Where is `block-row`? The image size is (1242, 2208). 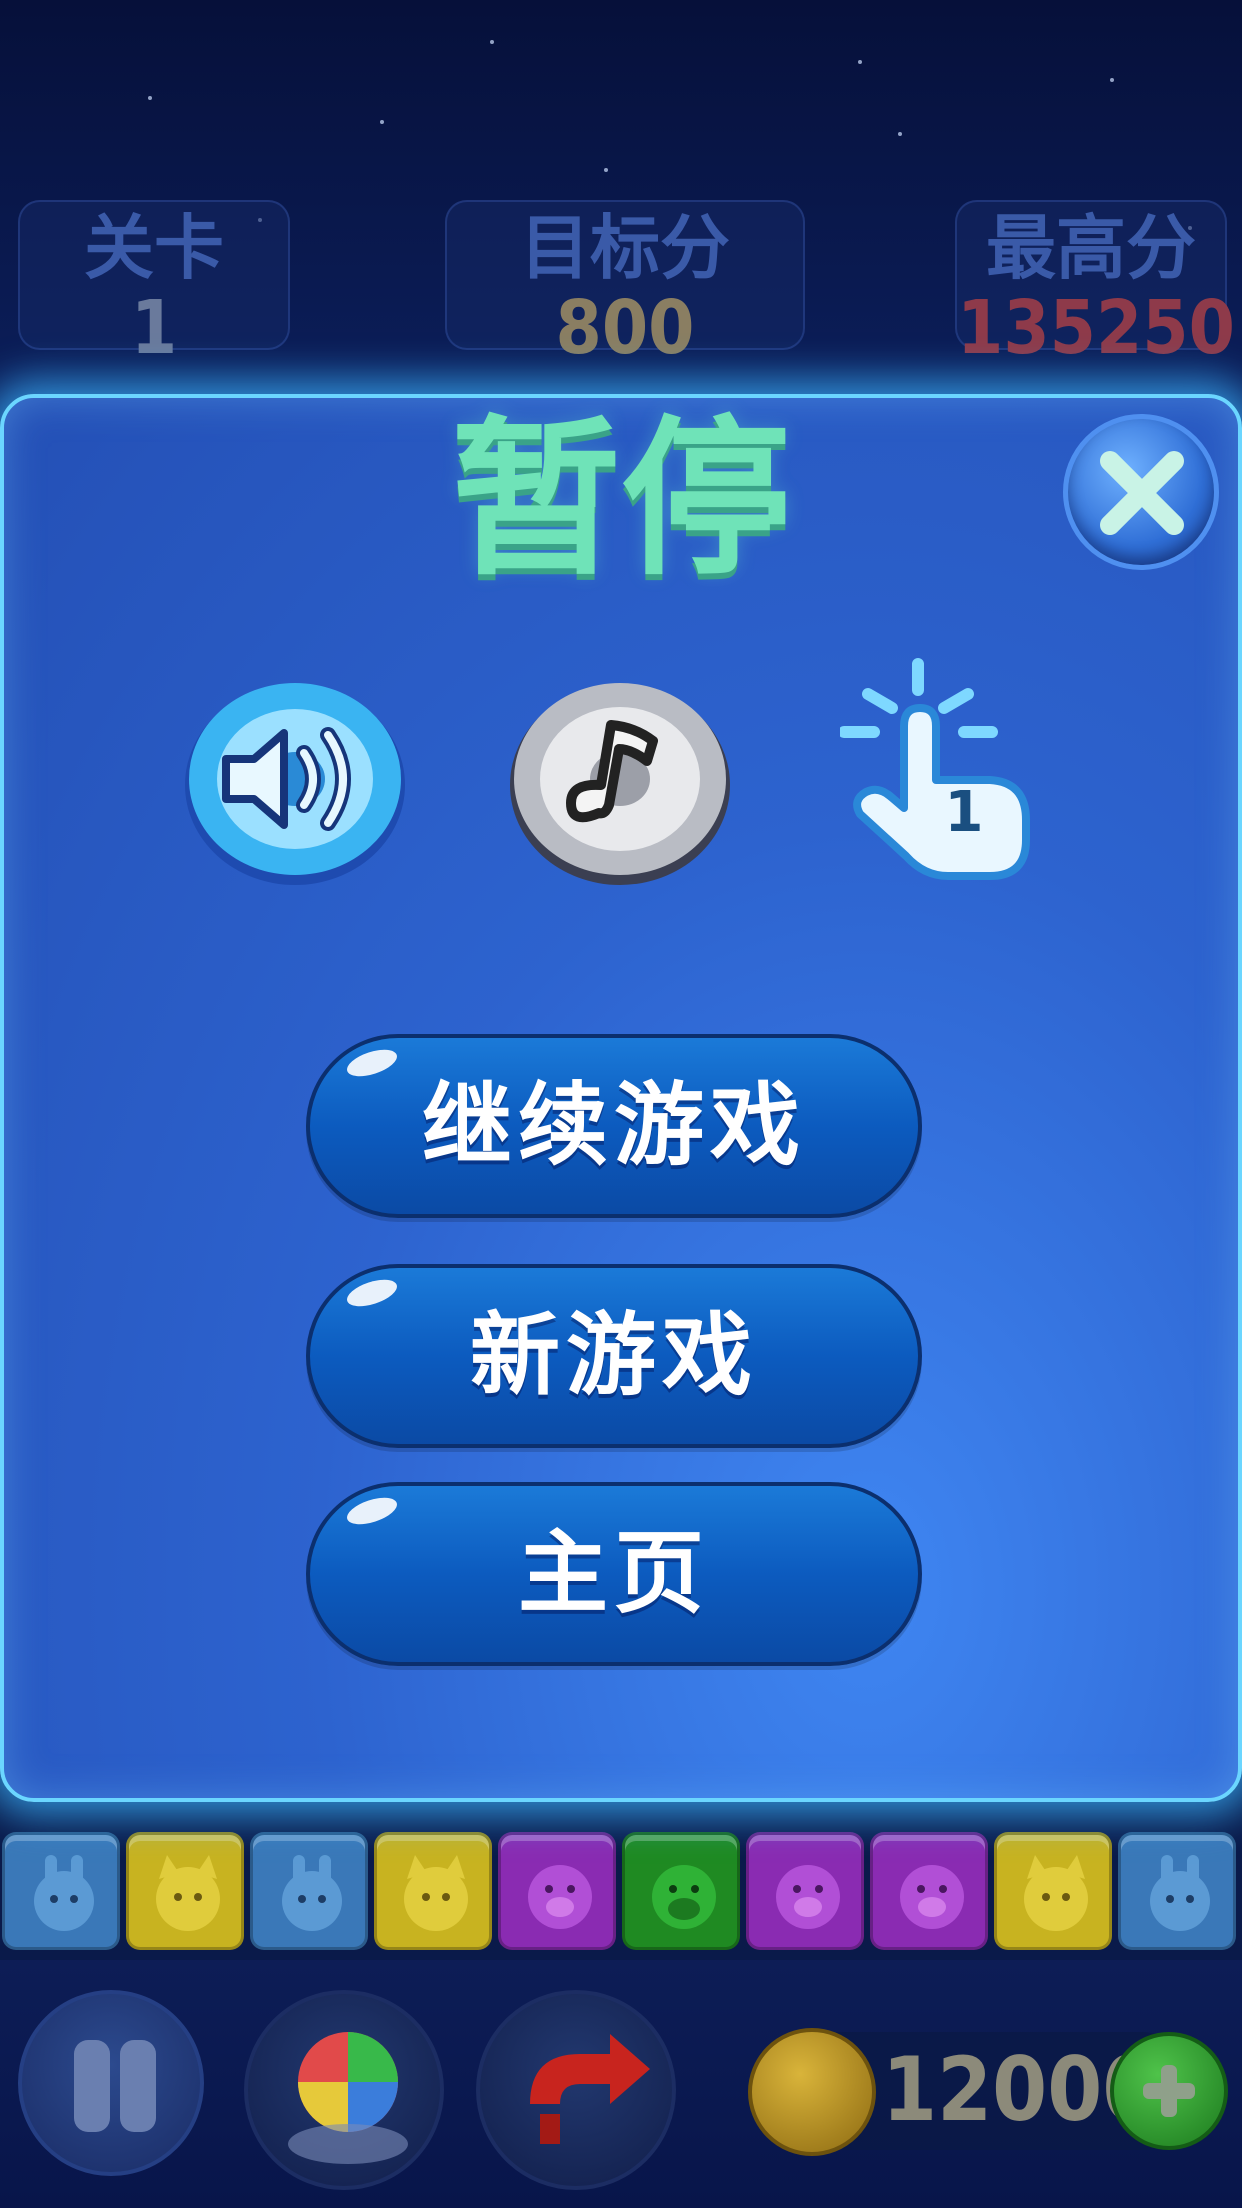
block-row is located at coordinates (621, 1890).